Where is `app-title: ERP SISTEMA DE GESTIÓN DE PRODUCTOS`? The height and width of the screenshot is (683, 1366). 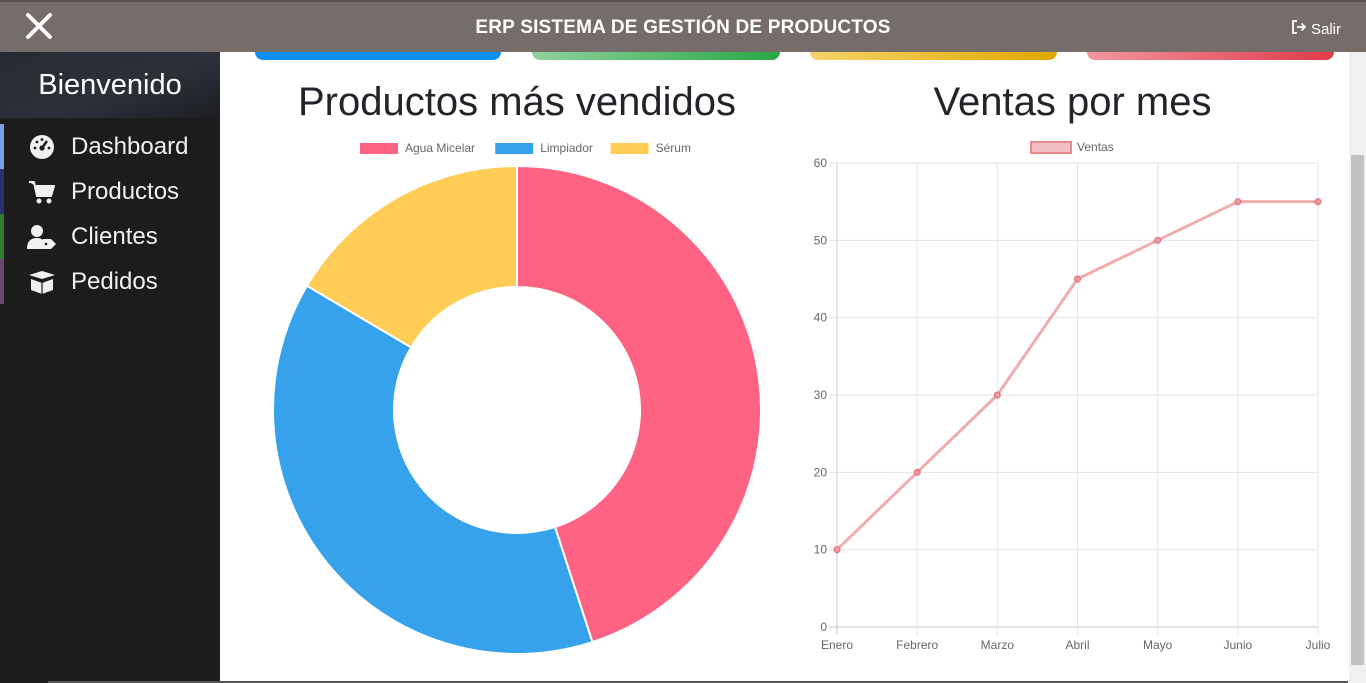
app-title: ERP SISTEMA DE GESTIÓN DE PRODUCTOS is located at coordinates (683, 27).